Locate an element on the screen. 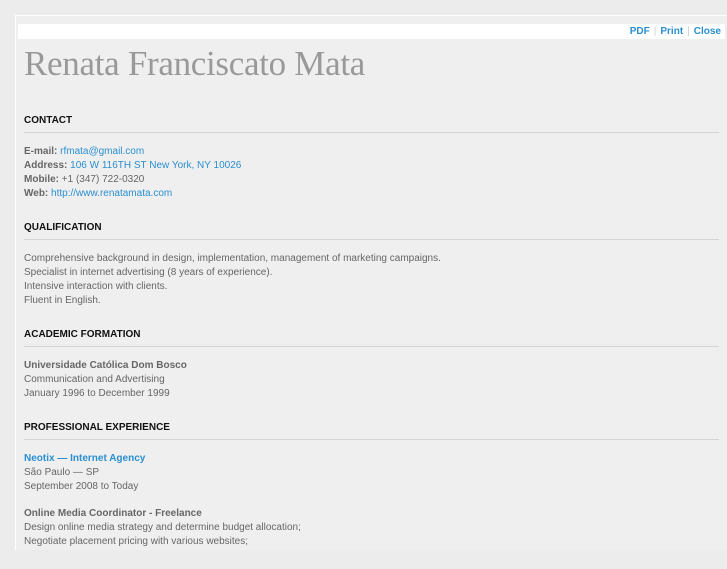 This screenshot has height=569, width=727. qualification-line: Intensive interaction with clients. is located at coordinates (96, 286).